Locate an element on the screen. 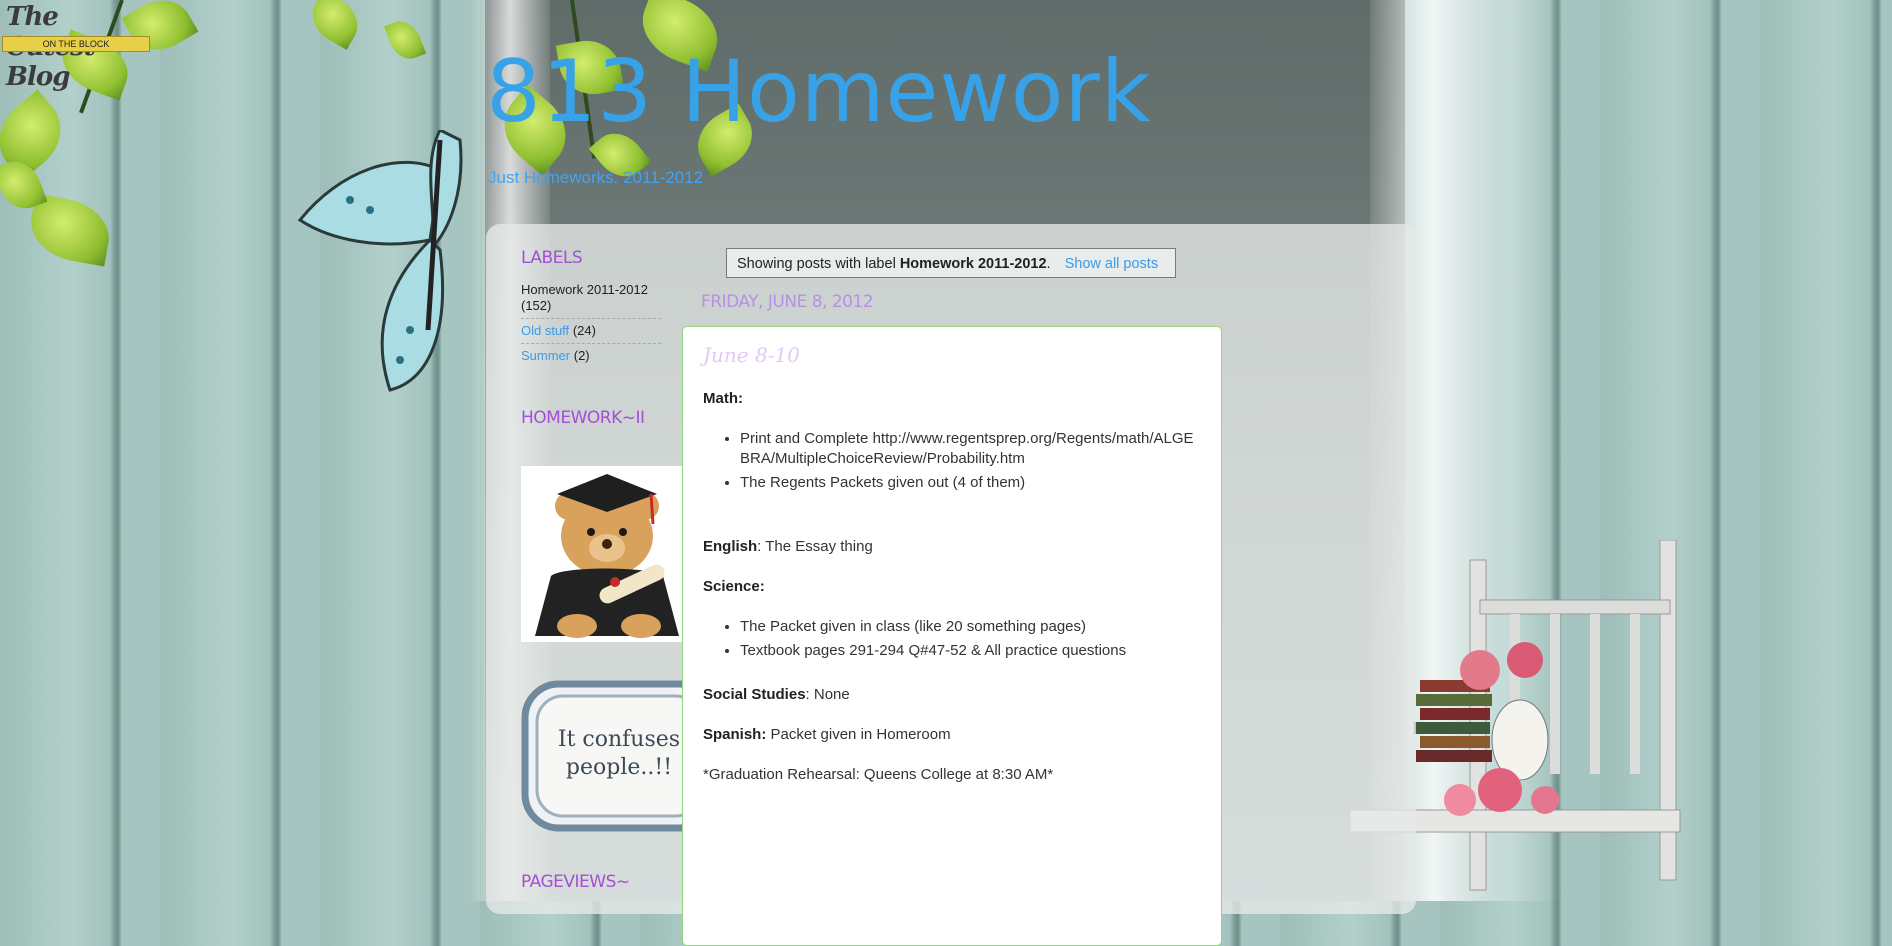  homework-widget-title: HOMEWORK~II is located at coordinates (583, 418).